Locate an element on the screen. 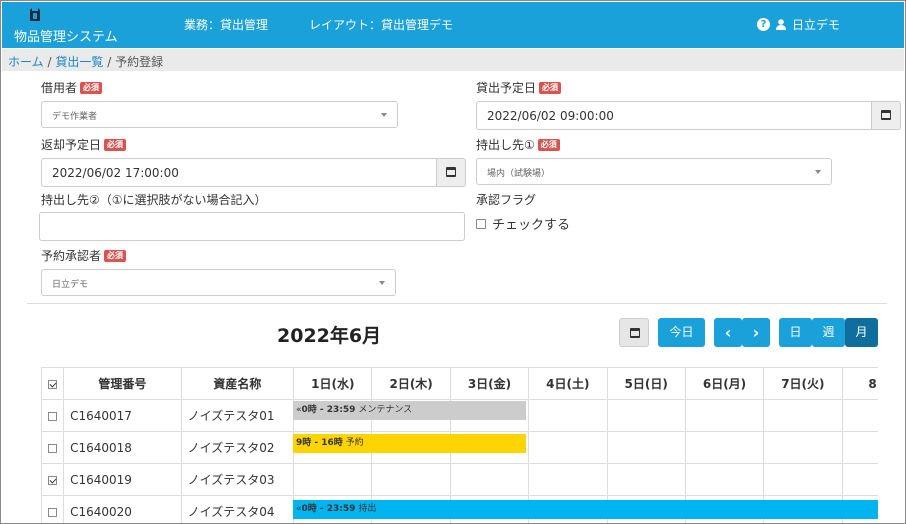 This screenshot has width=906, height=524. schedule-event: 9時 - 16時 予約 is located at coordinates (409, 443).